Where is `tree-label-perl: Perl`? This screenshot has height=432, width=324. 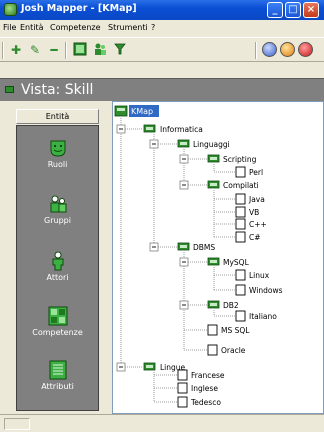 tree-label-perl: Perl is located at coordinates (256, 172).